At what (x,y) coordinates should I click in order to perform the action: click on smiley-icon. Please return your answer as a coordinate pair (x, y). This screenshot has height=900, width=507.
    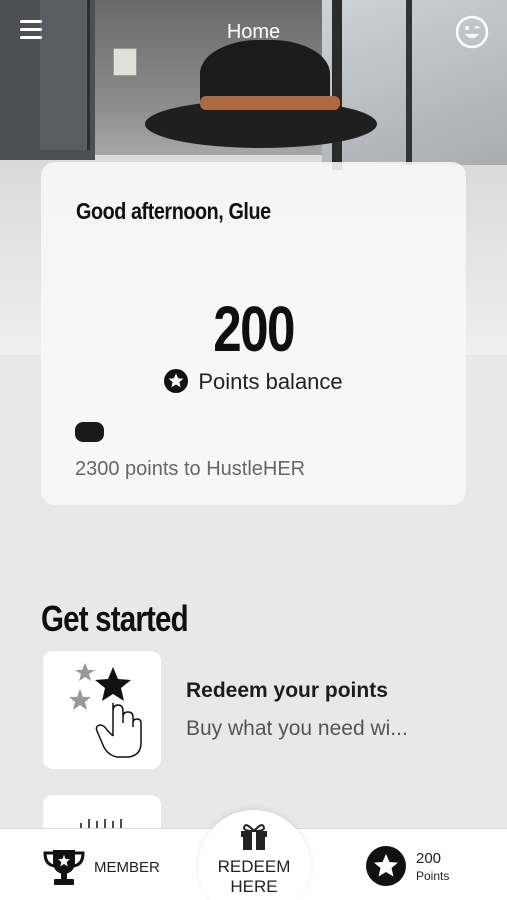
    Looking at the image, I should click on (472, 32).